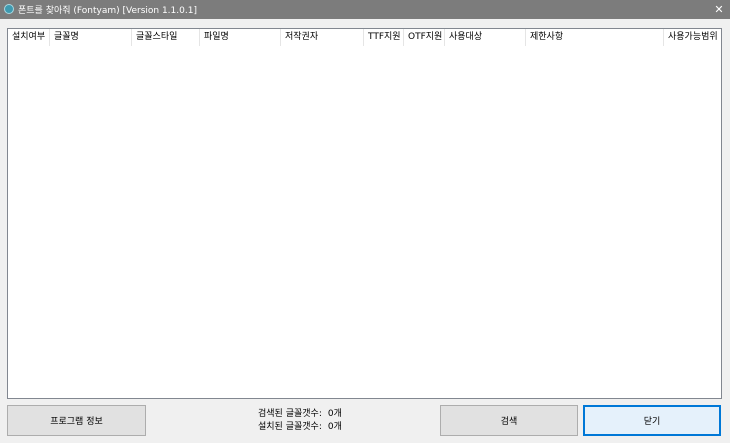 The image size is (730, 443). I want to click on column-header-target: 사용대상, so click(485, 37).